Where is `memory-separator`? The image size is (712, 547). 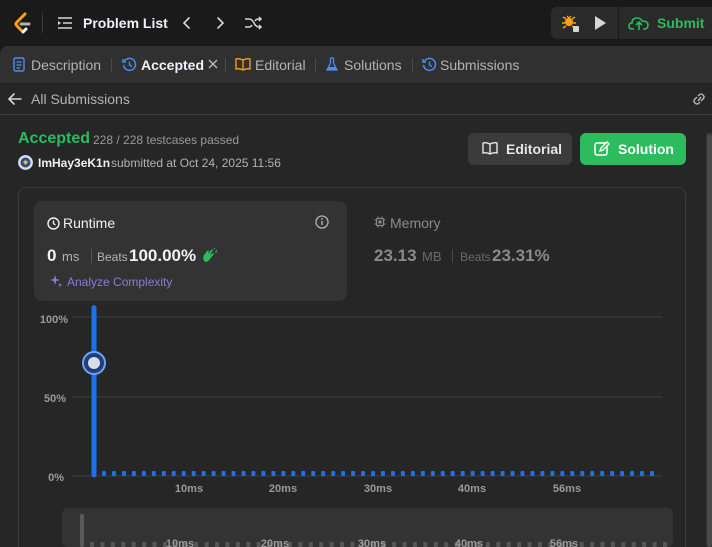 memory-separator is located at coordinates (452, 256).